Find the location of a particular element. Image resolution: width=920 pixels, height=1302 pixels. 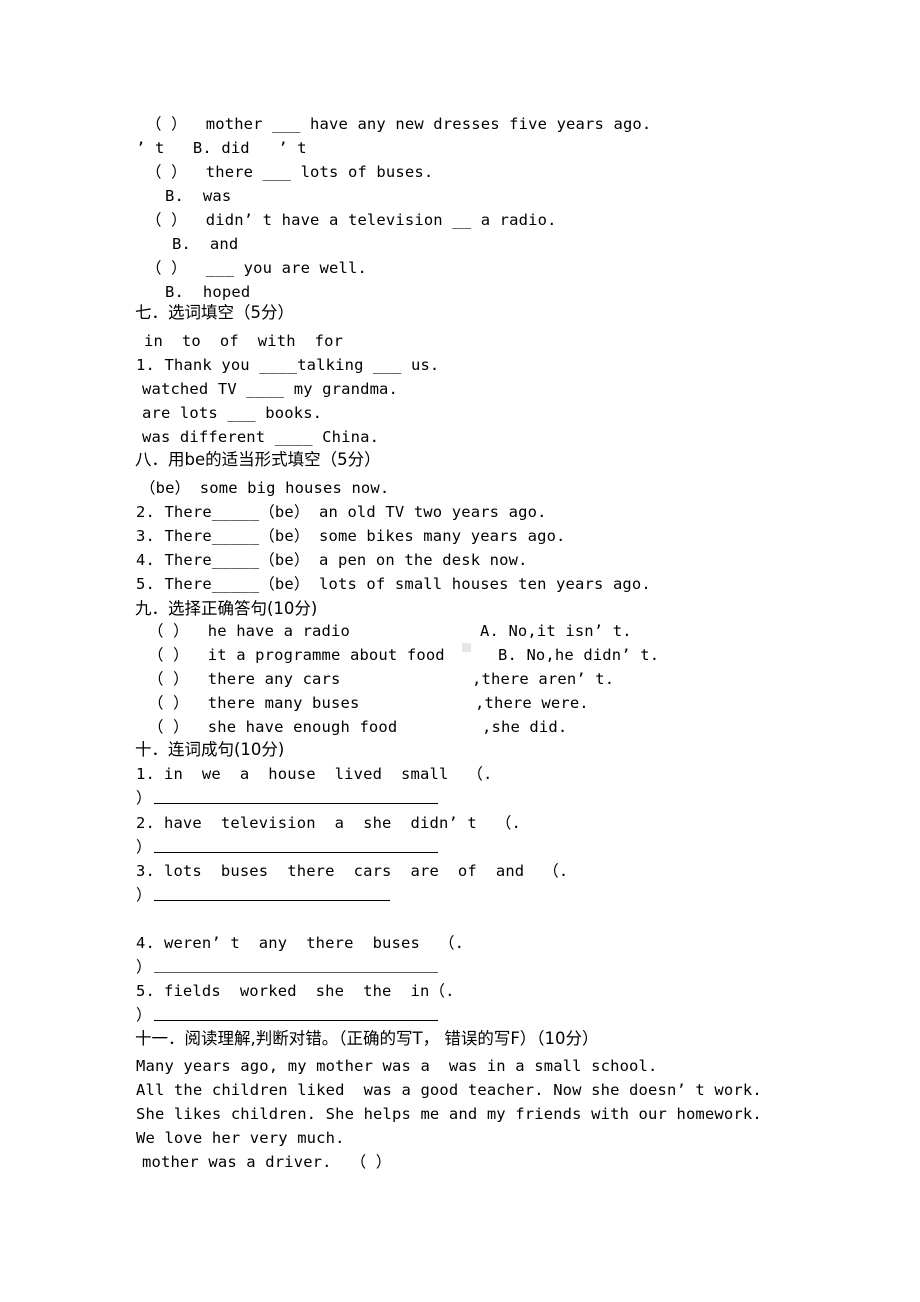

question-line: （ ） there ___ lots of buses. is located at coordinates (290, 172).